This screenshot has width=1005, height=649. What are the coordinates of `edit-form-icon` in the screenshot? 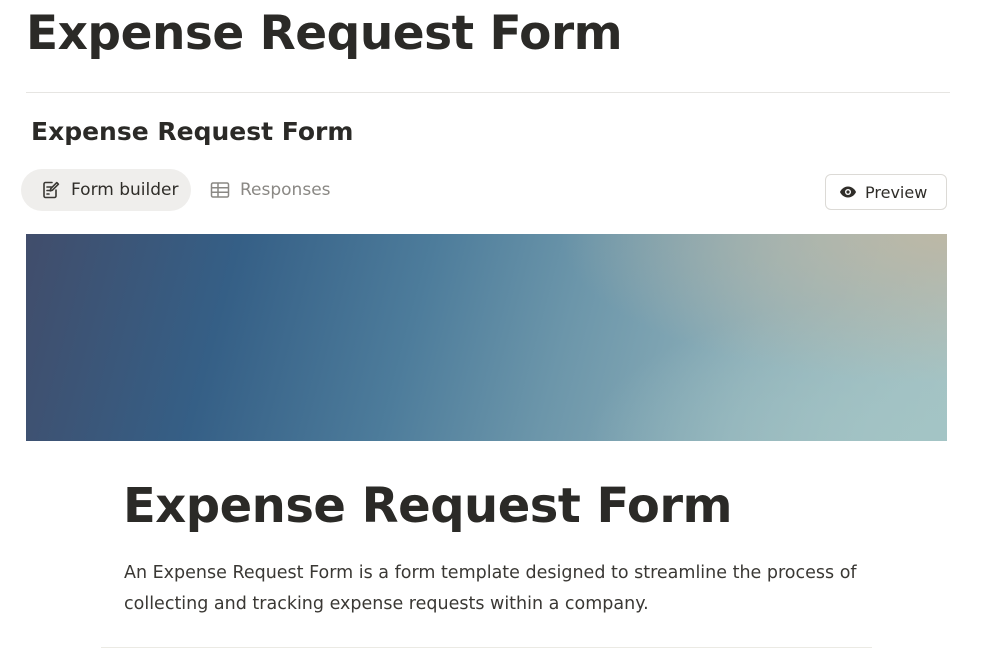 It's located at (51, 190).